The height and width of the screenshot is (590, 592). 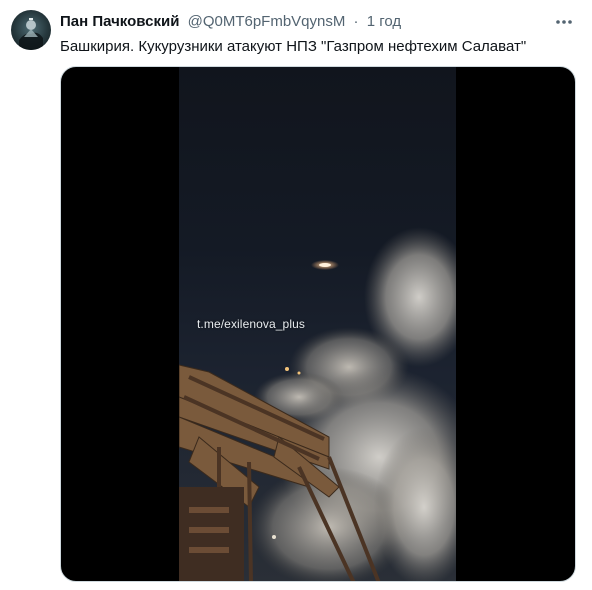 I want to click on timestamp: 1 год, so click(x=384, y=21).